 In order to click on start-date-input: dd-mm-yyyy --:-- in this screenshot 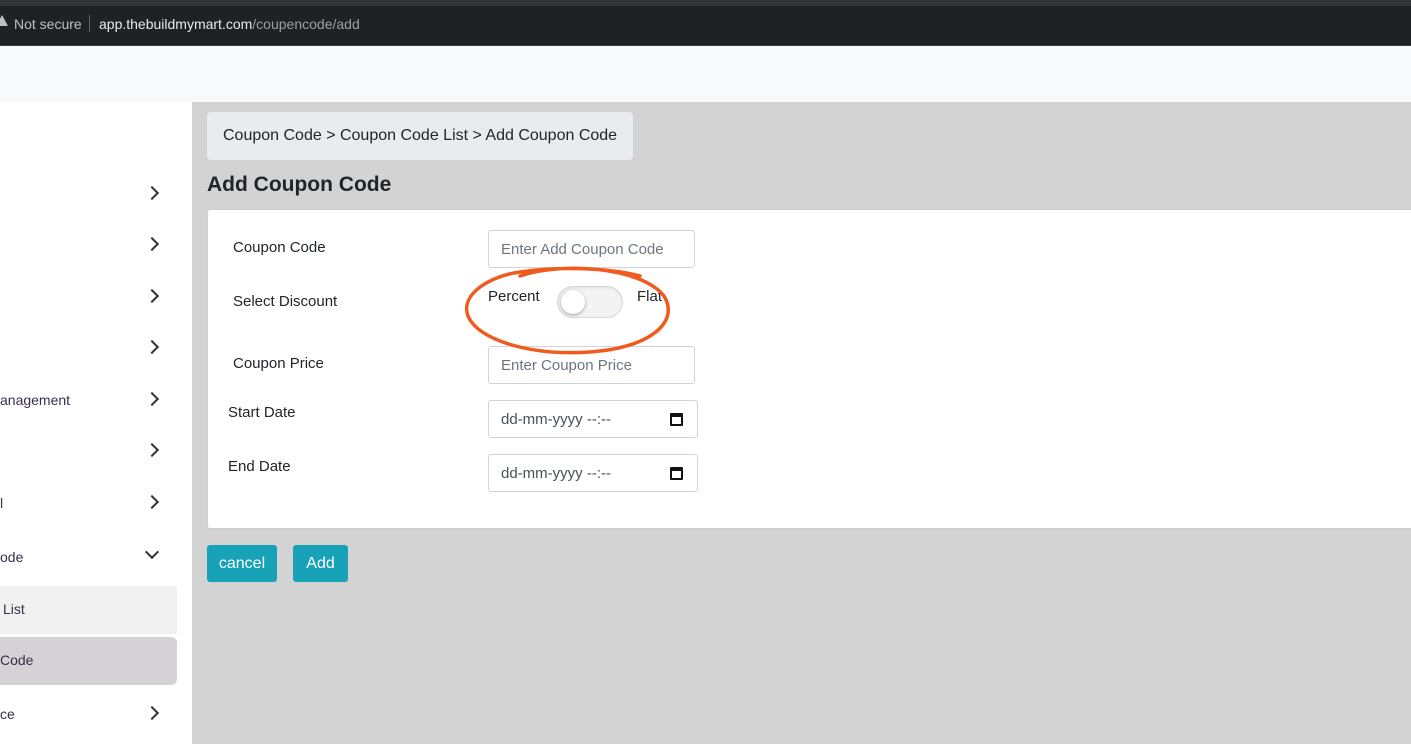, I will do `click(593, 419)`.